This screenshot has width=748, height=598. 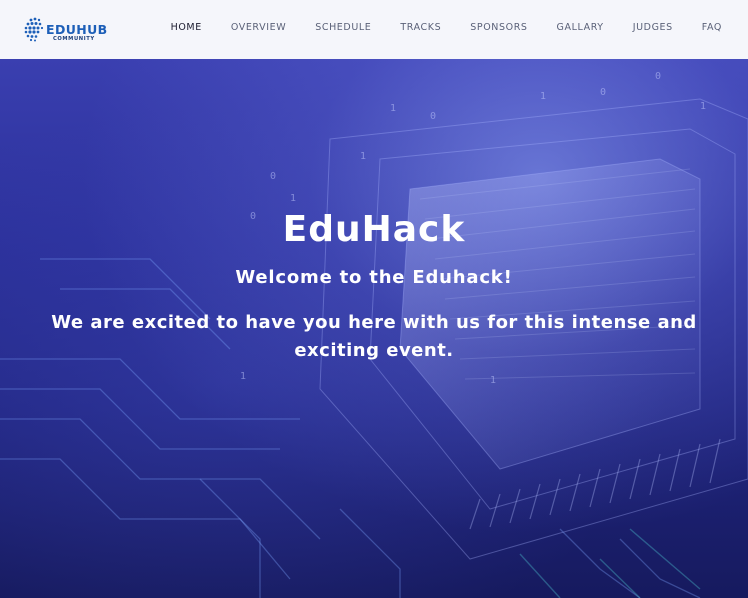 I want to click on globe-icon, so click(x=34, y=29).